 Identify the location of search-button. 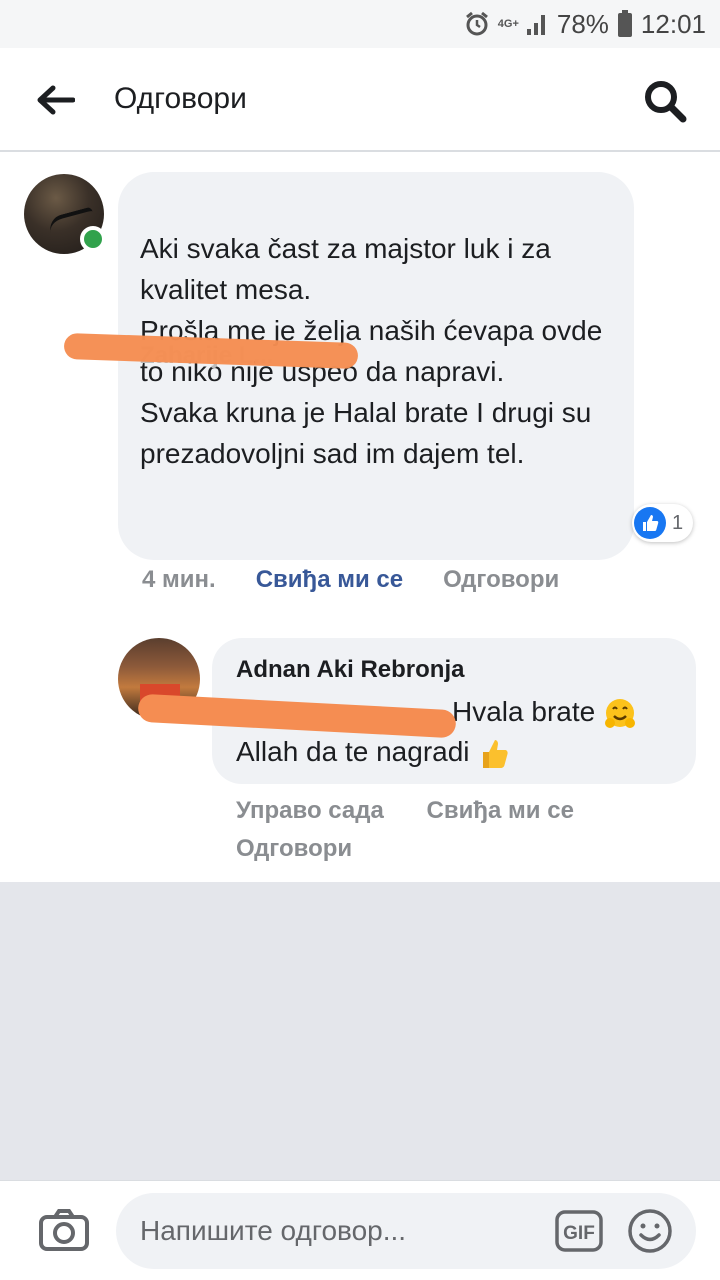
(665, 101).